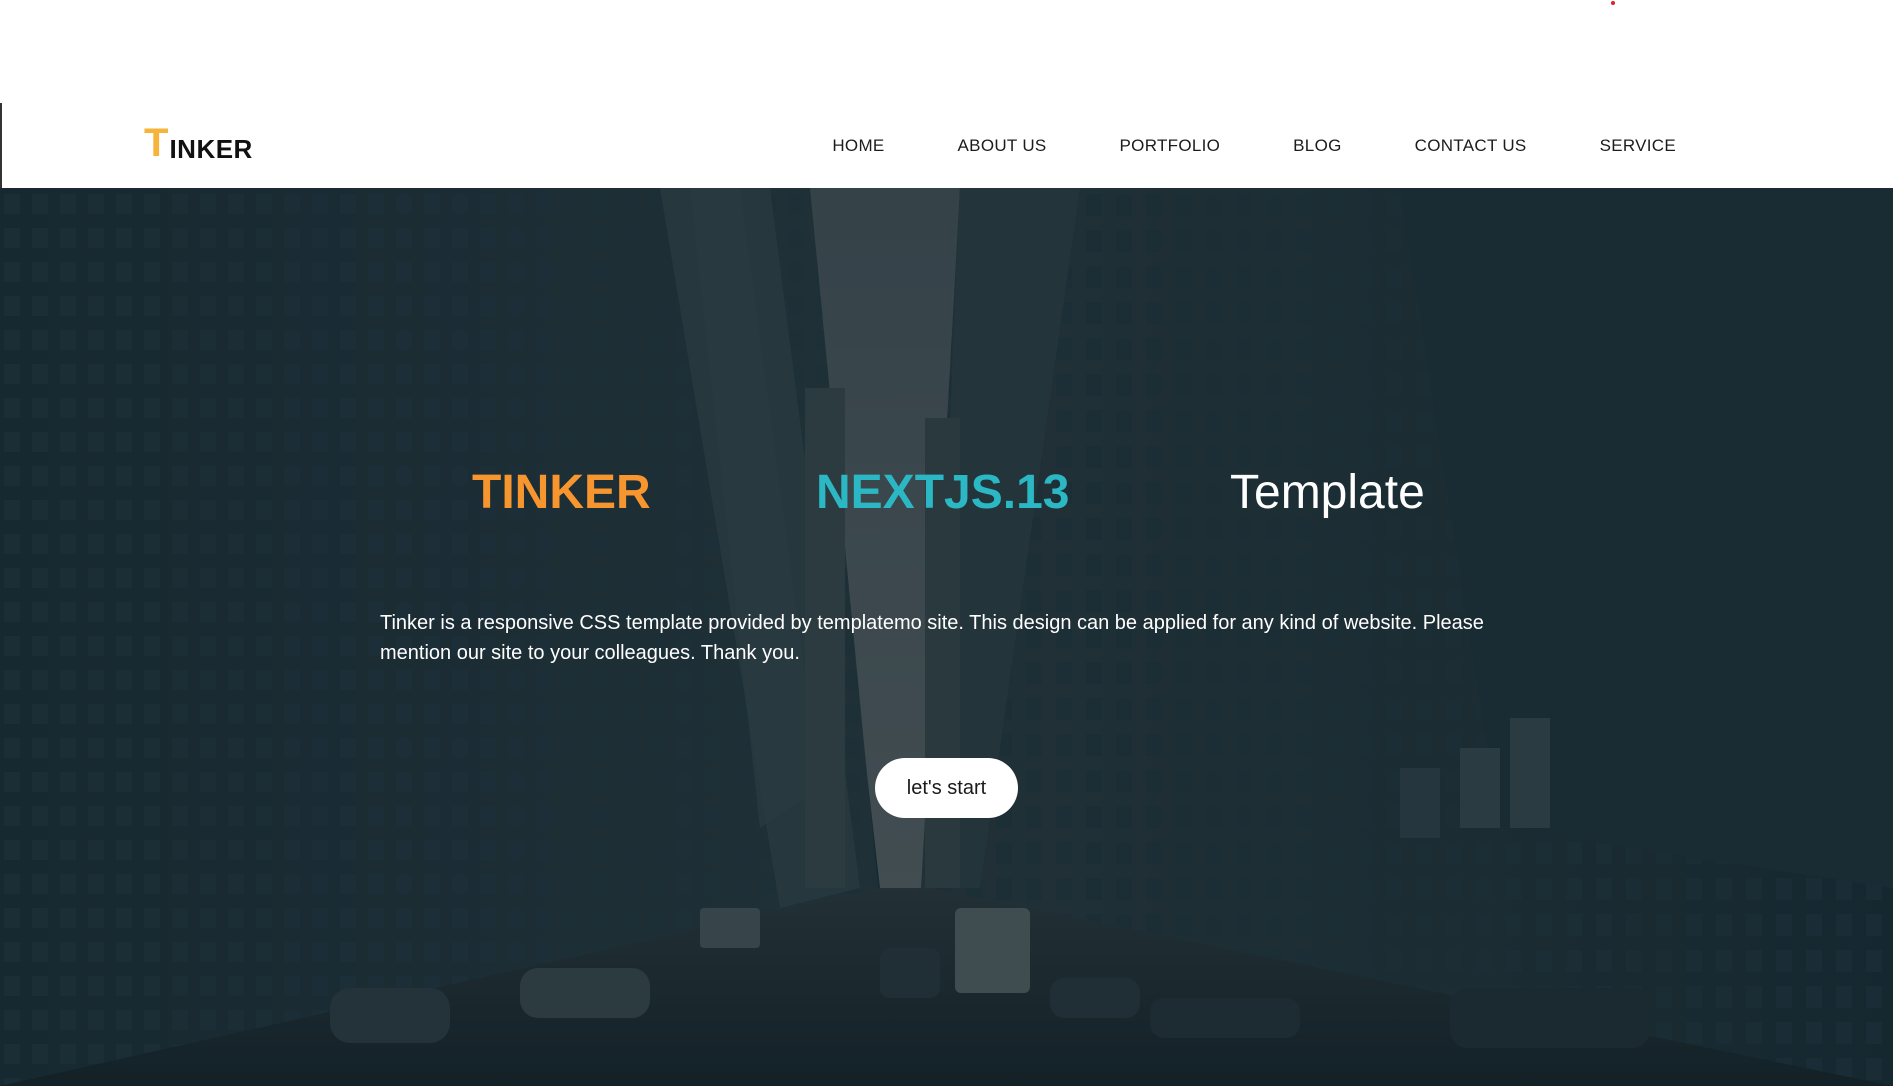  I want to click on hero-headline: TINKER NEXTJS.13 Template, so click(946, 493).